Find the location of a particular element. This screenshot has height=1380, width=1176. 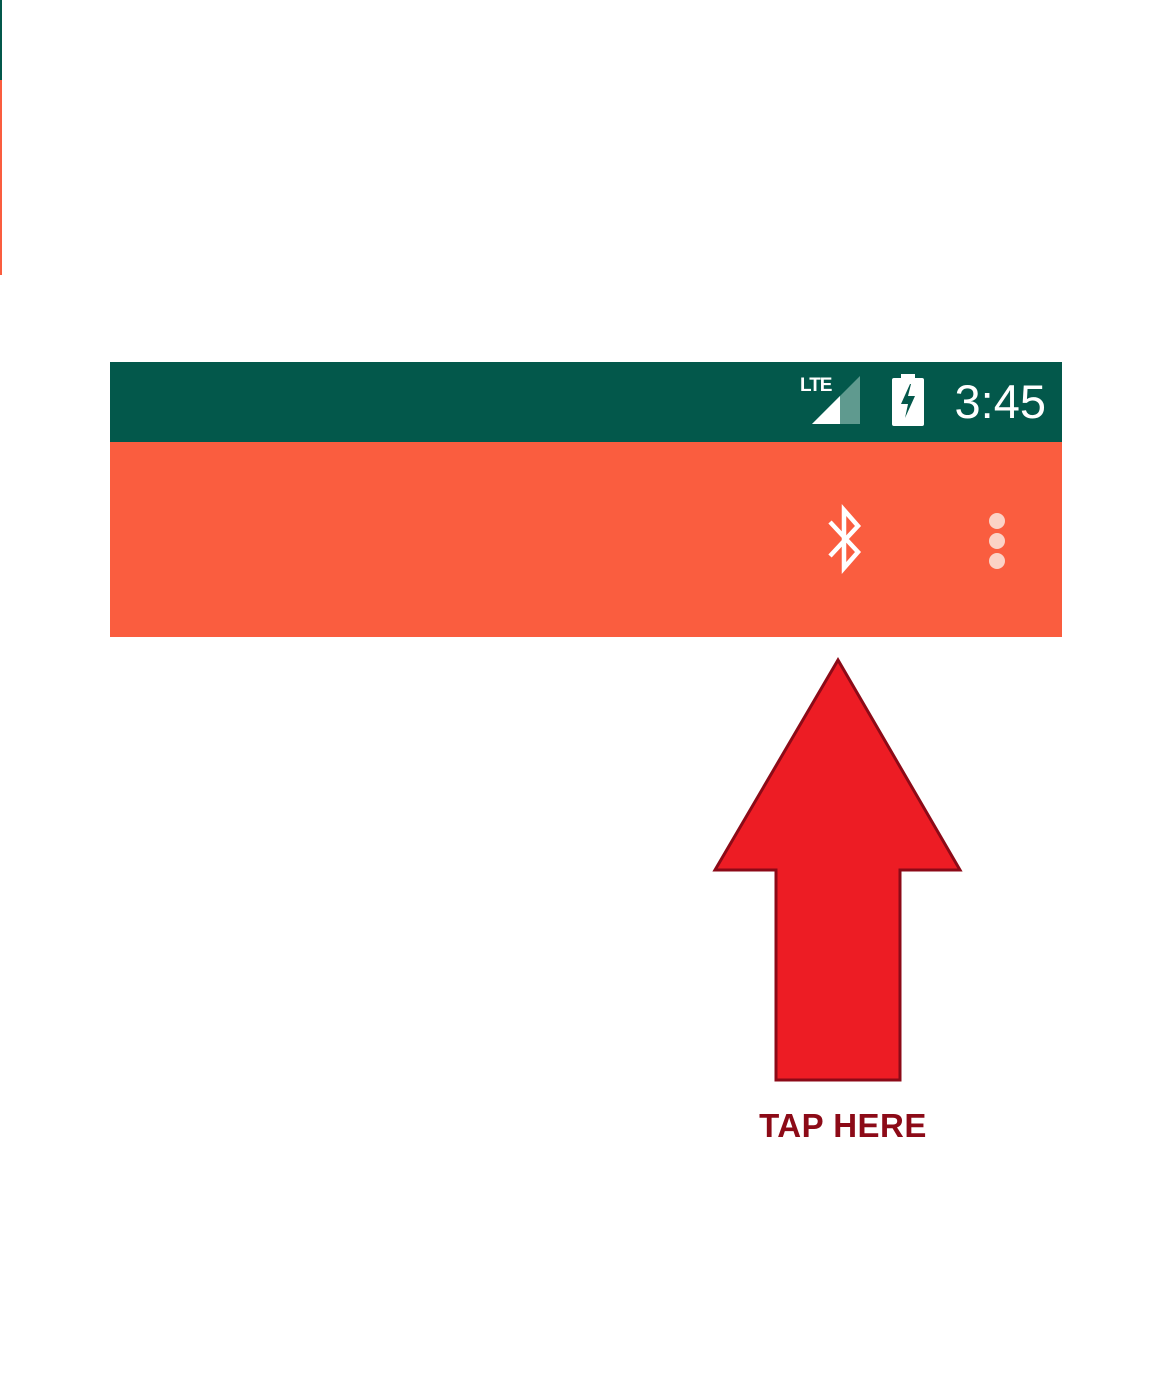

bluetooth-button is located at coordinates (846, 539).